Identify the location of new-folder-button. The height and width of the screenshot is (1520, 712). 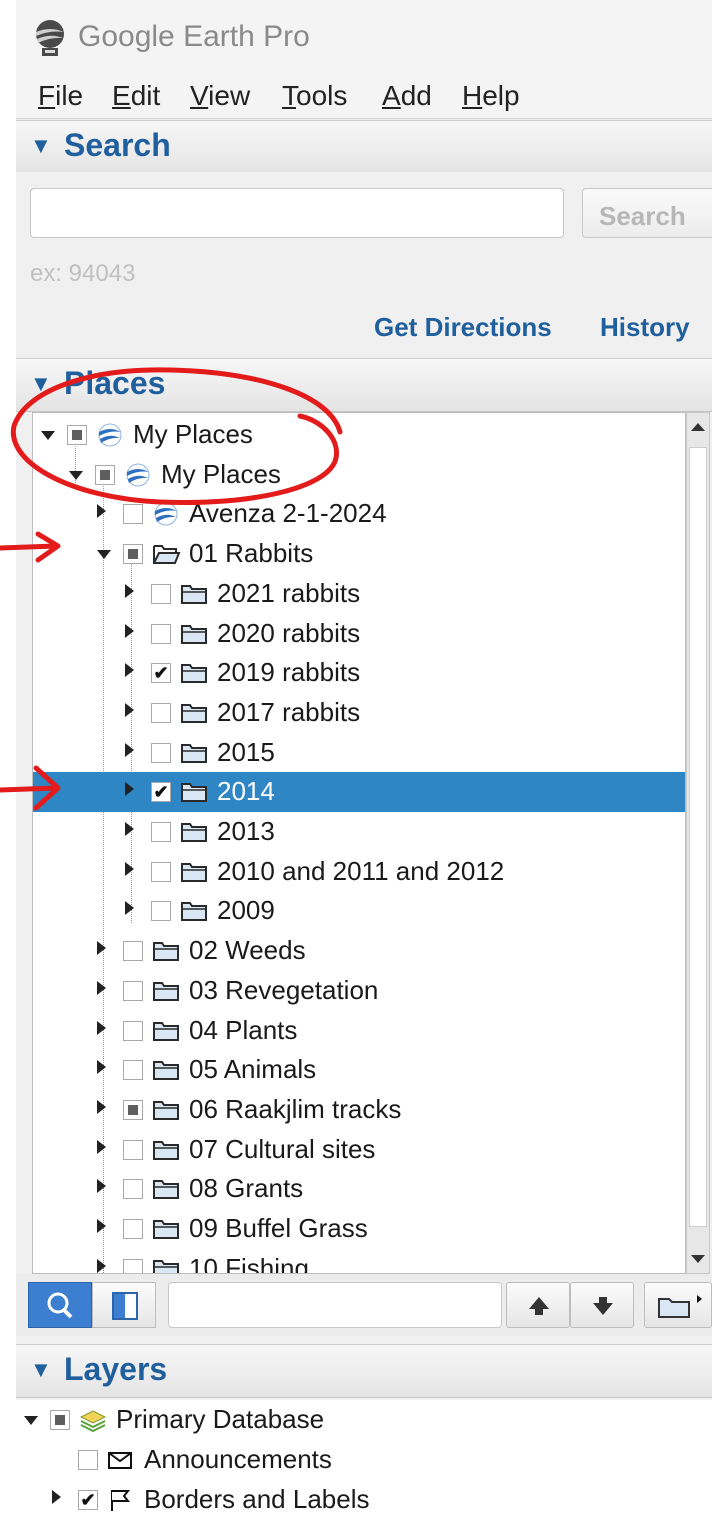
(678, 1305).